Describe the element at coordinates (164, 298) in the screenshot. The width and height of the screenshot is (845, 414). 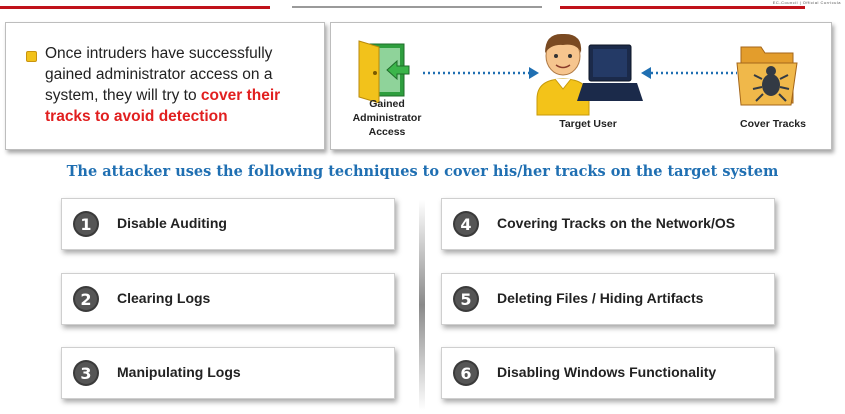
I see `technique-label-2: Clearing Logs` at that location.